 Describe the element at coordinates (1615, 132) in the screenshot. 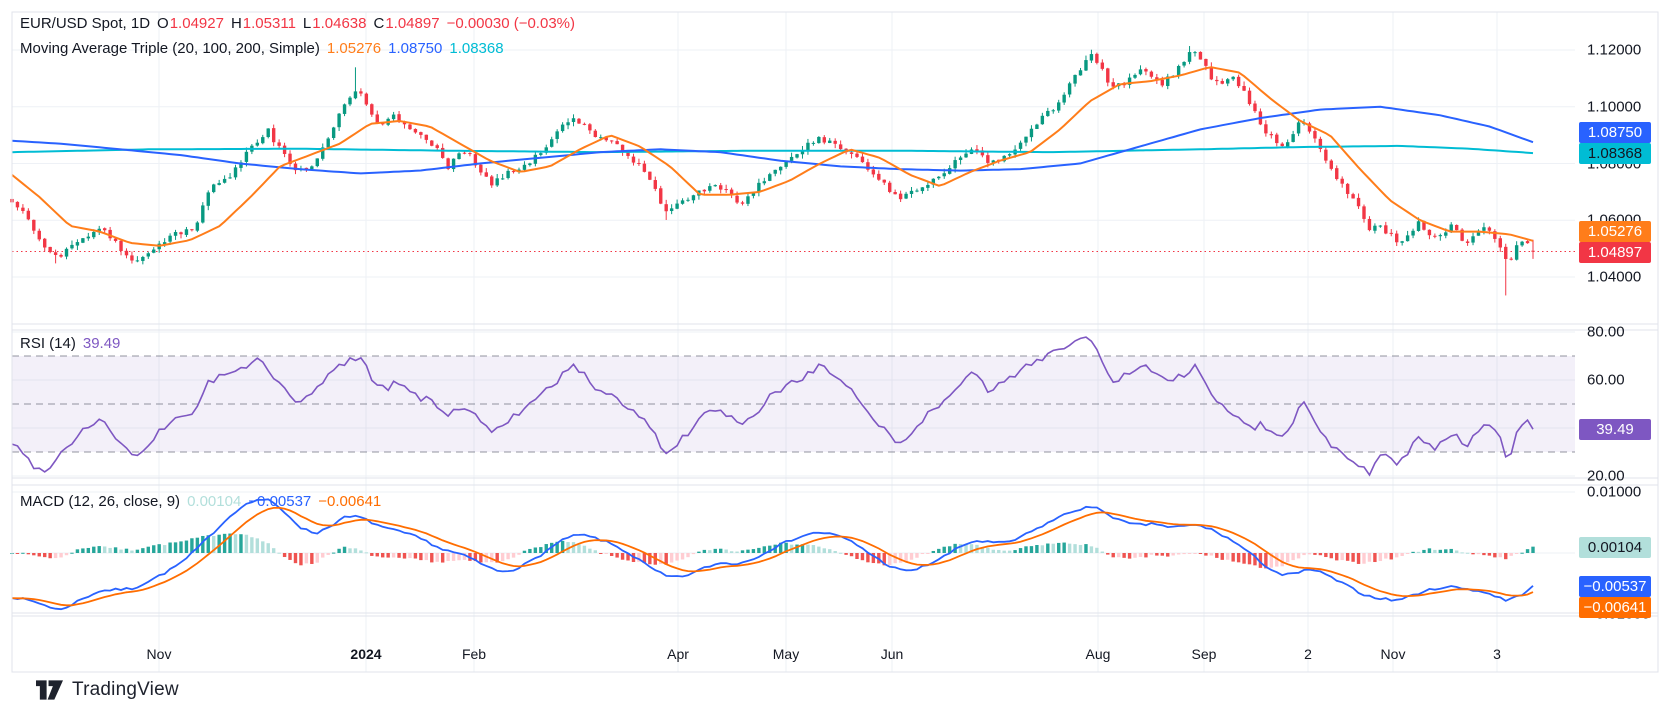

I see `price-badge: 1.08750` at that location.